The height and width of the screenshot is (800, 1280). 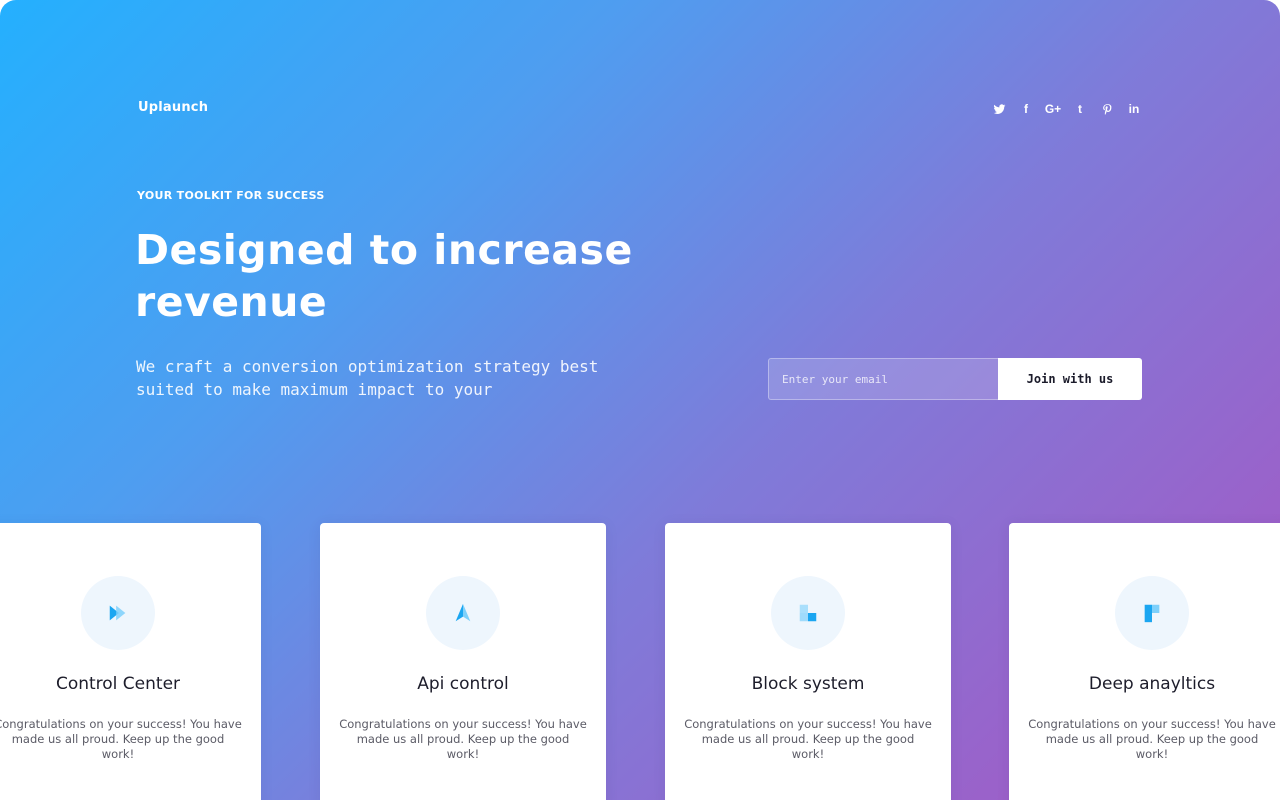 I want to click on google-plus-icon: G+, so click(x=1053, y=109).